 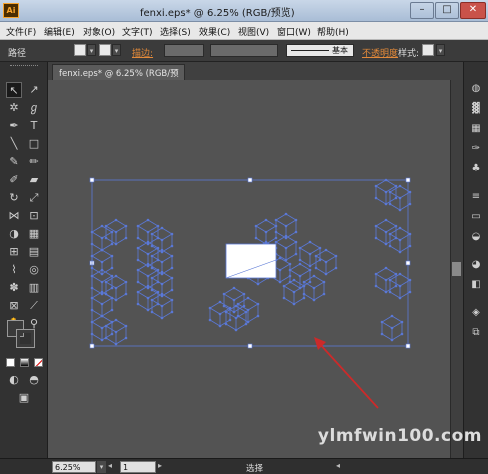 What do you see at coordinates (160, 465) in the screenshot?
I see `next-artboard-icon: ▸` at bounding box center [160, 465].